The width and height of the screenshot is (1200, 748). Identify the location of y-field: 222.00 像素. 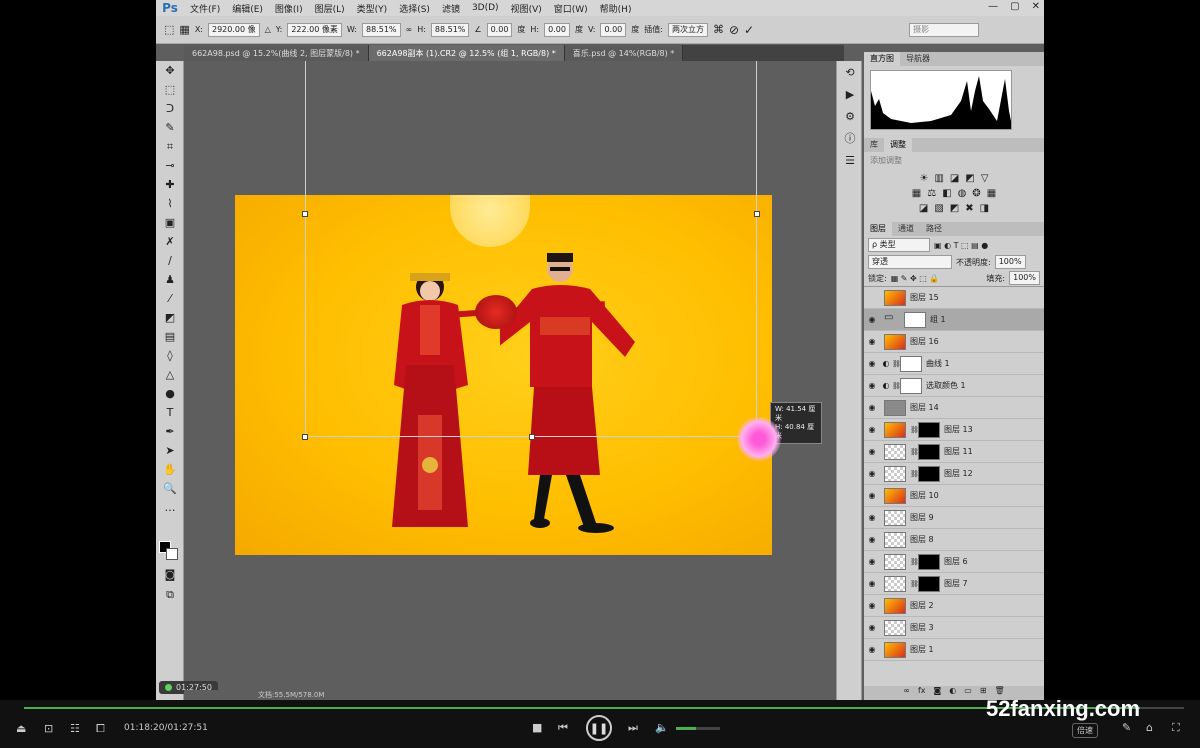
(314, 29).